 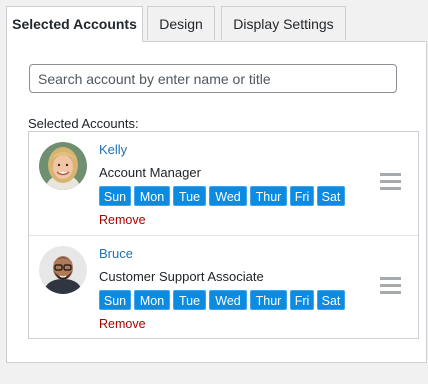 What do you see at coordinates (181, 23) in the screenshot?
I see `tab-design: Design` at bounding box center [181, 23].